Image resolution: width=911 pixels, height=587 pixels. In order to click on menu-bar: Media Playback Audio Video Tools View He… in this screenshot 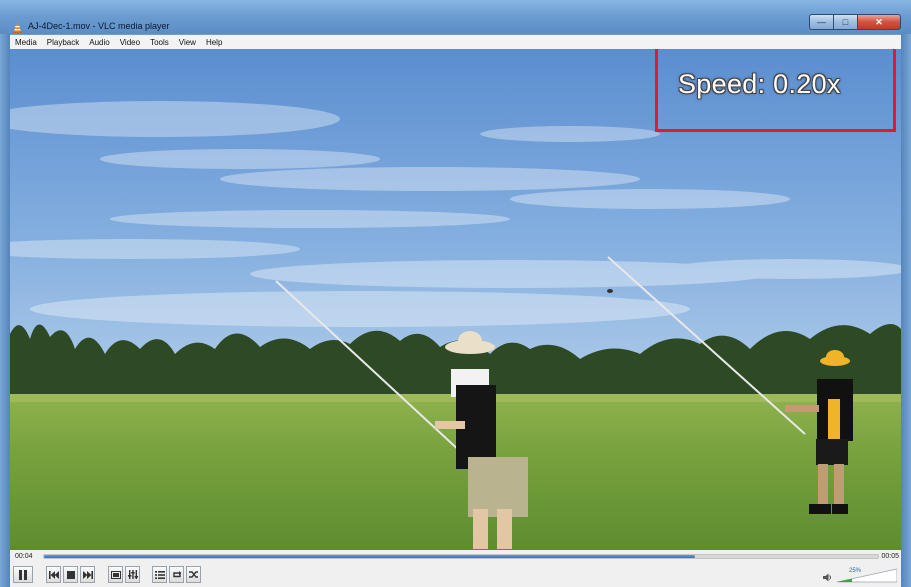, I will do `click(455, 42)`.